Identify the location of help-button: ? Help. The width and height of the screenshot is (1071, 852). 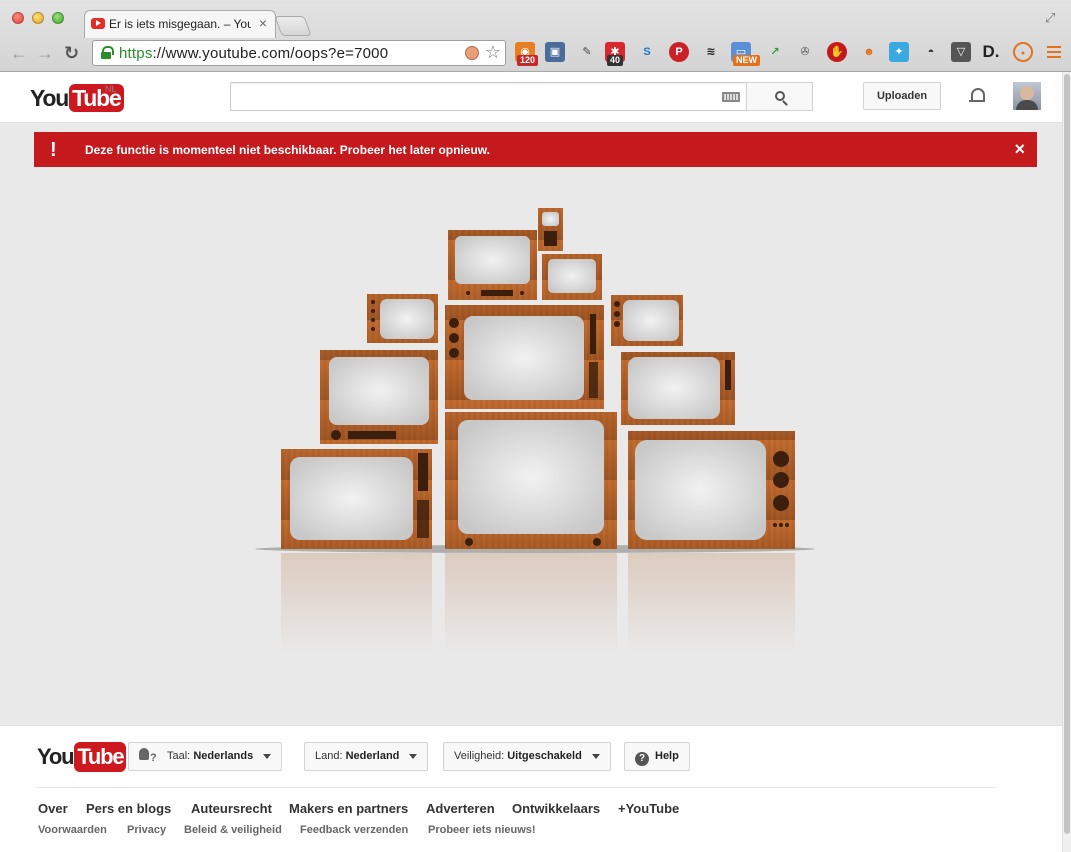
(657, 756).